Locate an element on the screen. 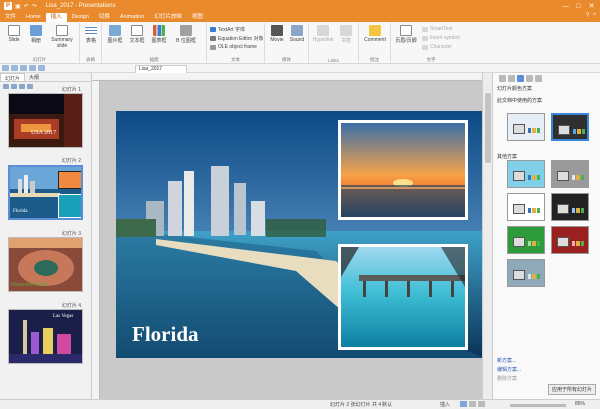  insert-symbol-button: Insert symbol is located at coordinates (441, 38).